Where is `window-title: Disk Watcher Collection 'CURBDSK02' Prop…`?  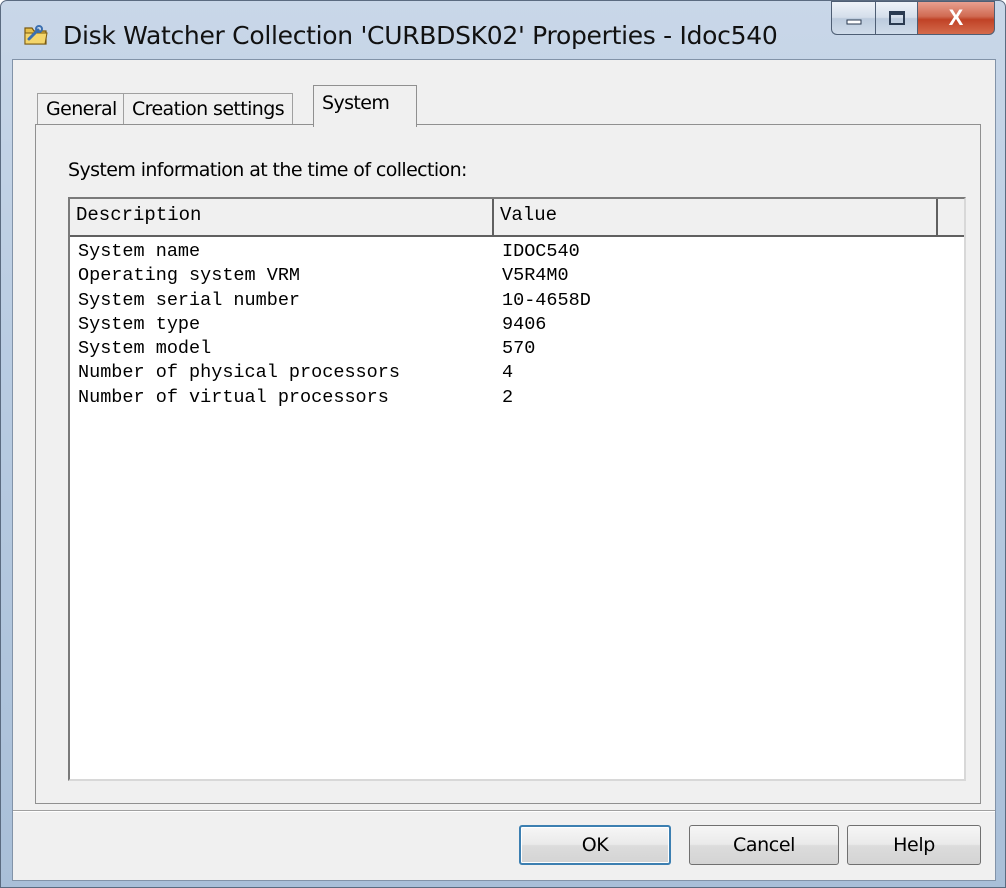 window-title: Disk Watcher Collection 'CURBDSK02' Prop… is located at coordinates (420, 35).